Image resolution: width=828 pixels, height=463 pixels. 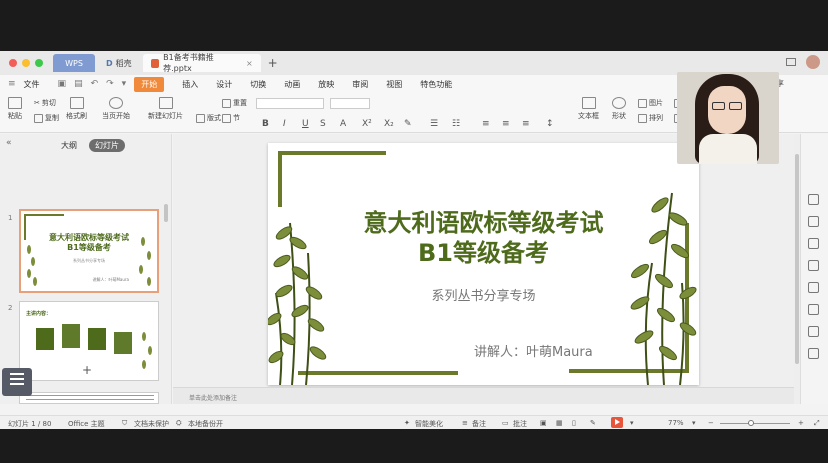 What do you see at coordinates (190, 84) in the screenshot?
I see `menu-insert: 插入` at bounding box center [190, 84].